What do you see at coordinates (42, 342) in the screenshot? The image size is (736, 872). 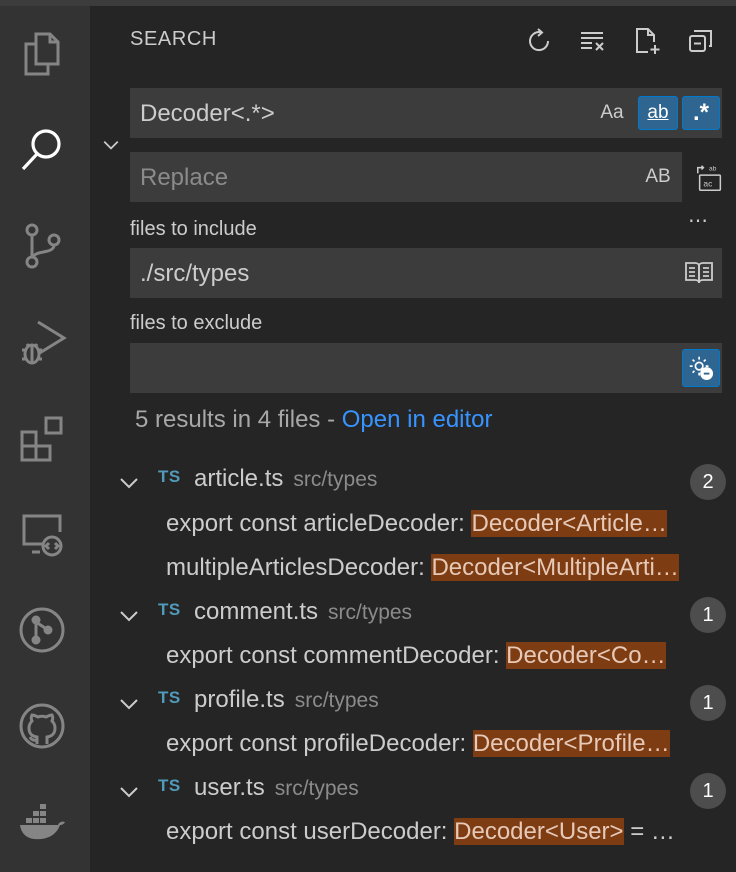 I see `run-debug-icon` at bounding box center [42, 342].